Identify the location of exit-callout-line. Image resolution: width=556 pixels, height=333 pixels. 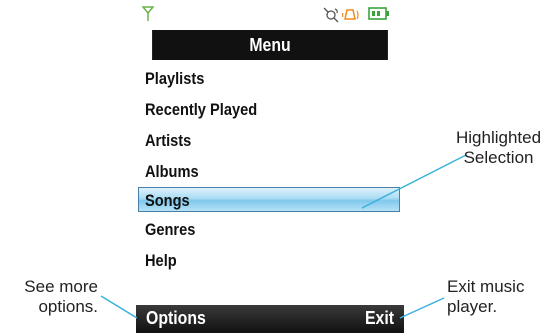
(422, 308).